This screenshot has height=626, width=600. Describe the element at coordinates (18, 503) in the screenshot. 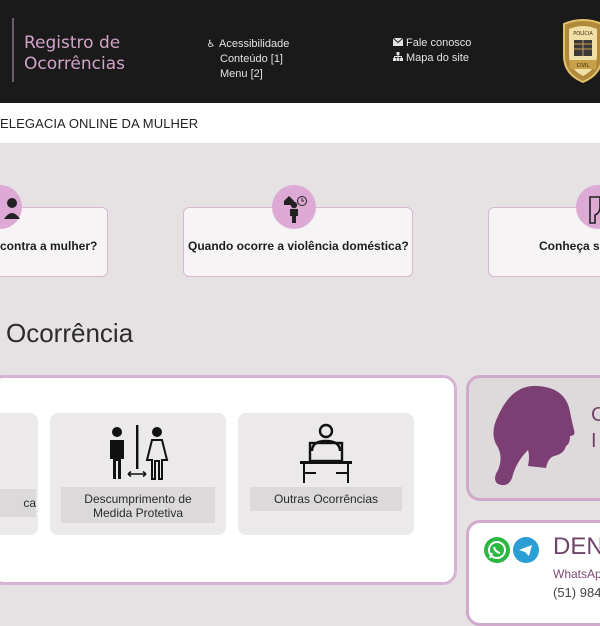

I see `tile-label-violence: ca` at that location.